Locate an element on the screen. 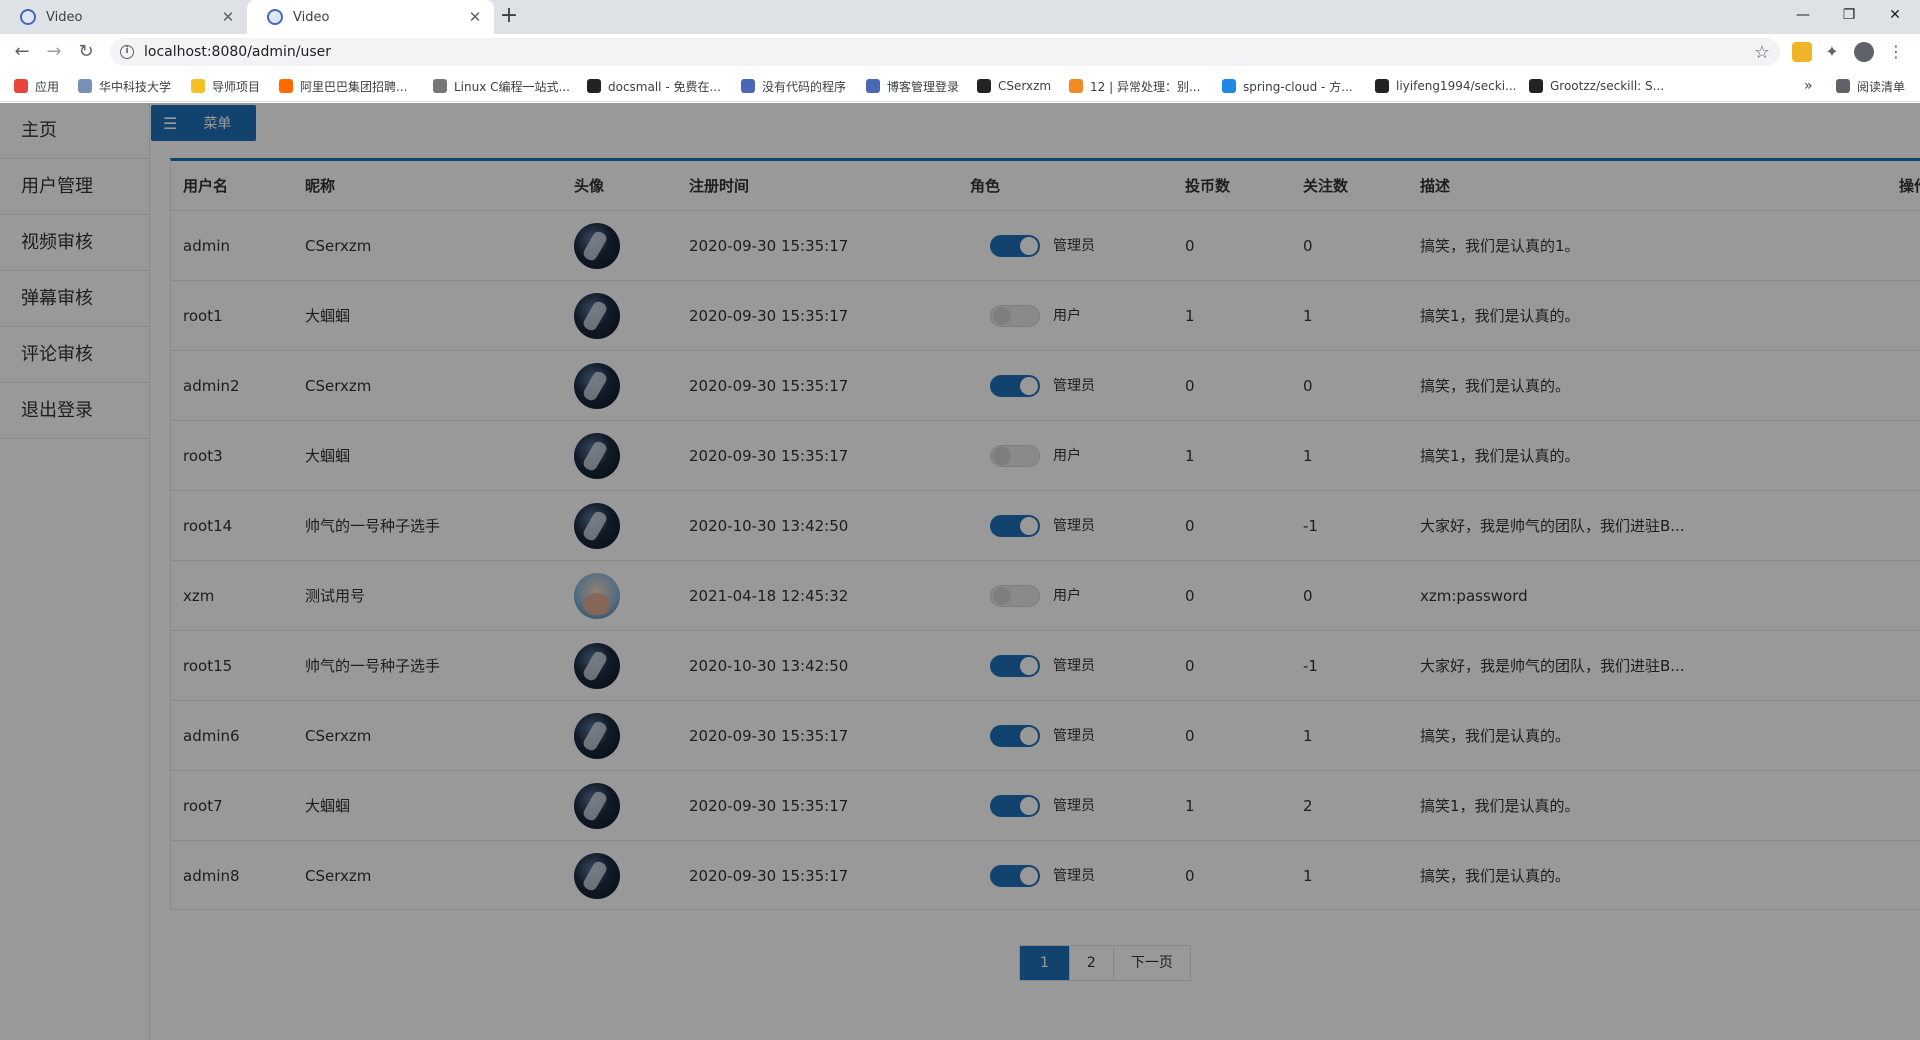  browser-toolbar: ← → ↻ i localhost:8080/admin/user ☆ ✦ ⋮ is located at coordinates (960, 52).